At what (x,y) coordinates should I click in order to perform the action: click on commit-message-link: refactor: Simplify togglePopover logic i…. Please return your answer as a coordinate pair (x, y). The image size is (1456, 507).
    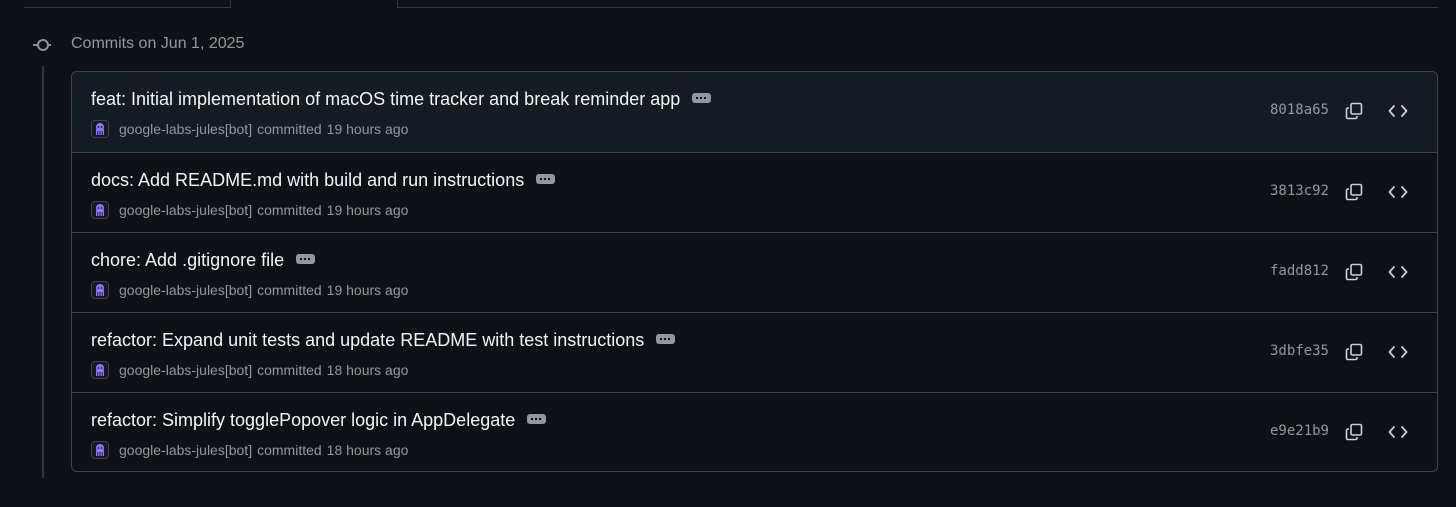
    Looking at the image, I should click on (303, 420).